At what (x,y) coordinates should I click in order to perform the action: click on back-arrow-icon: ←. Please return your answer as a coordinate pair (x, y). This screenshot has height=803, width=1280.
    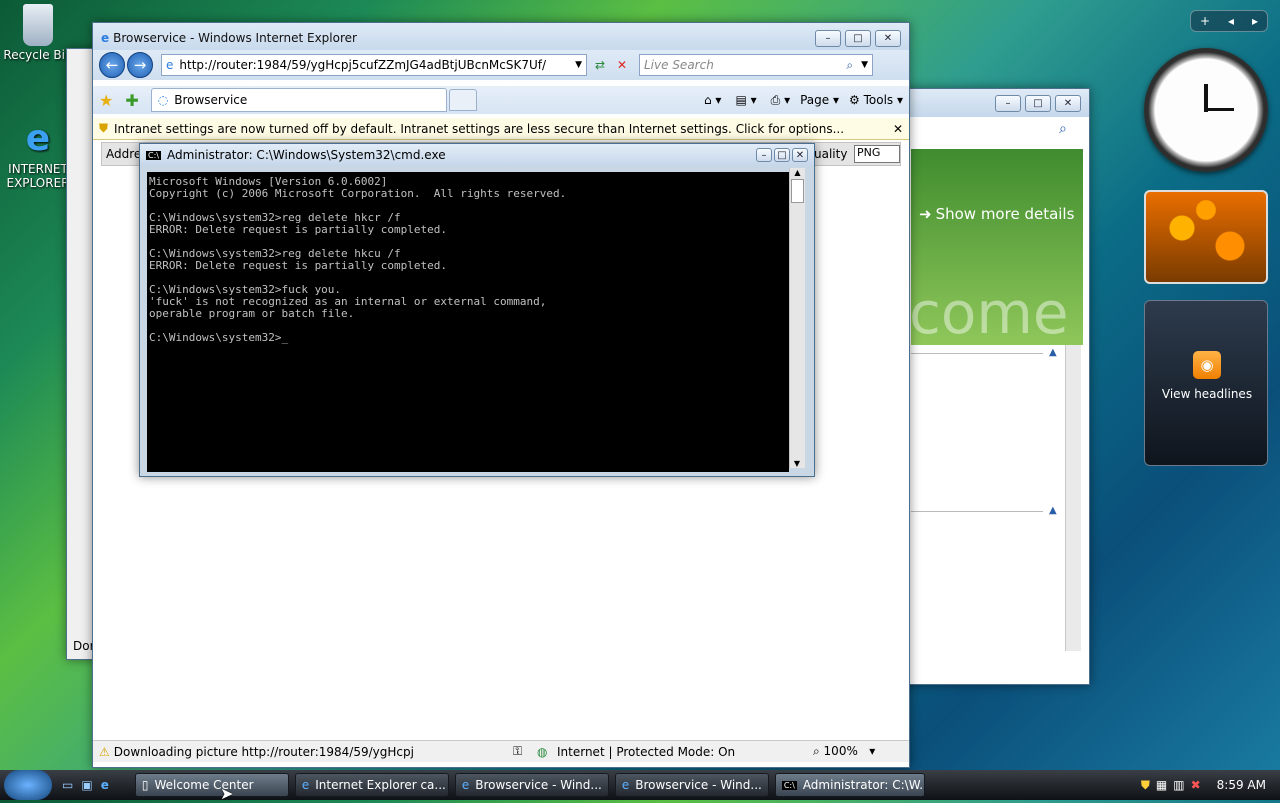
    Looking at the image, I should click on (112, 65).